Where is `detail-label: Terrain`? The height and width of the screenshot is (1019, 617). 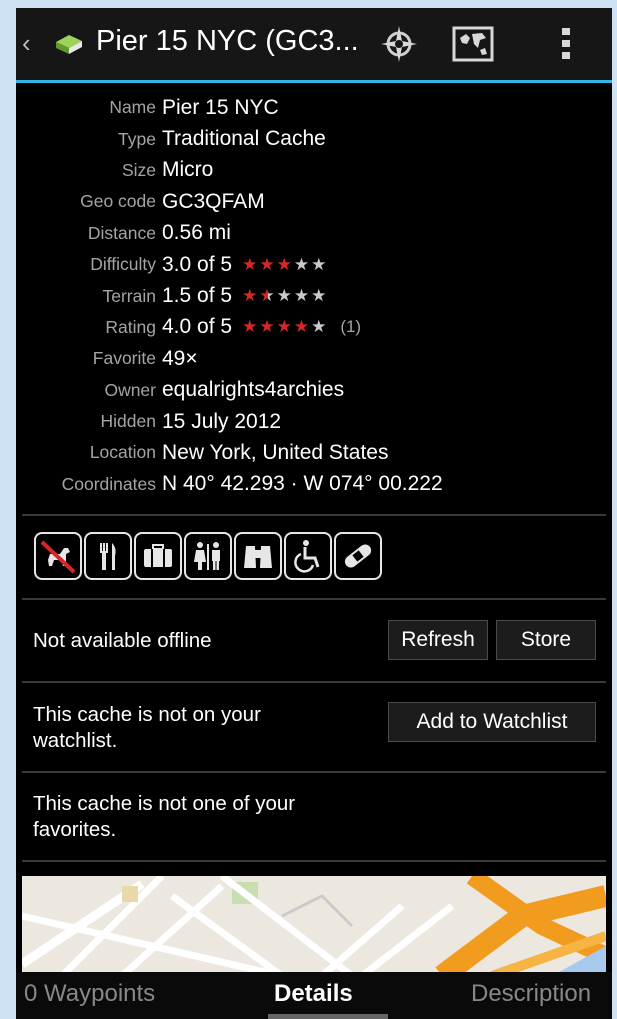
detail-label: Terrain is located at coordinates (129, 295).